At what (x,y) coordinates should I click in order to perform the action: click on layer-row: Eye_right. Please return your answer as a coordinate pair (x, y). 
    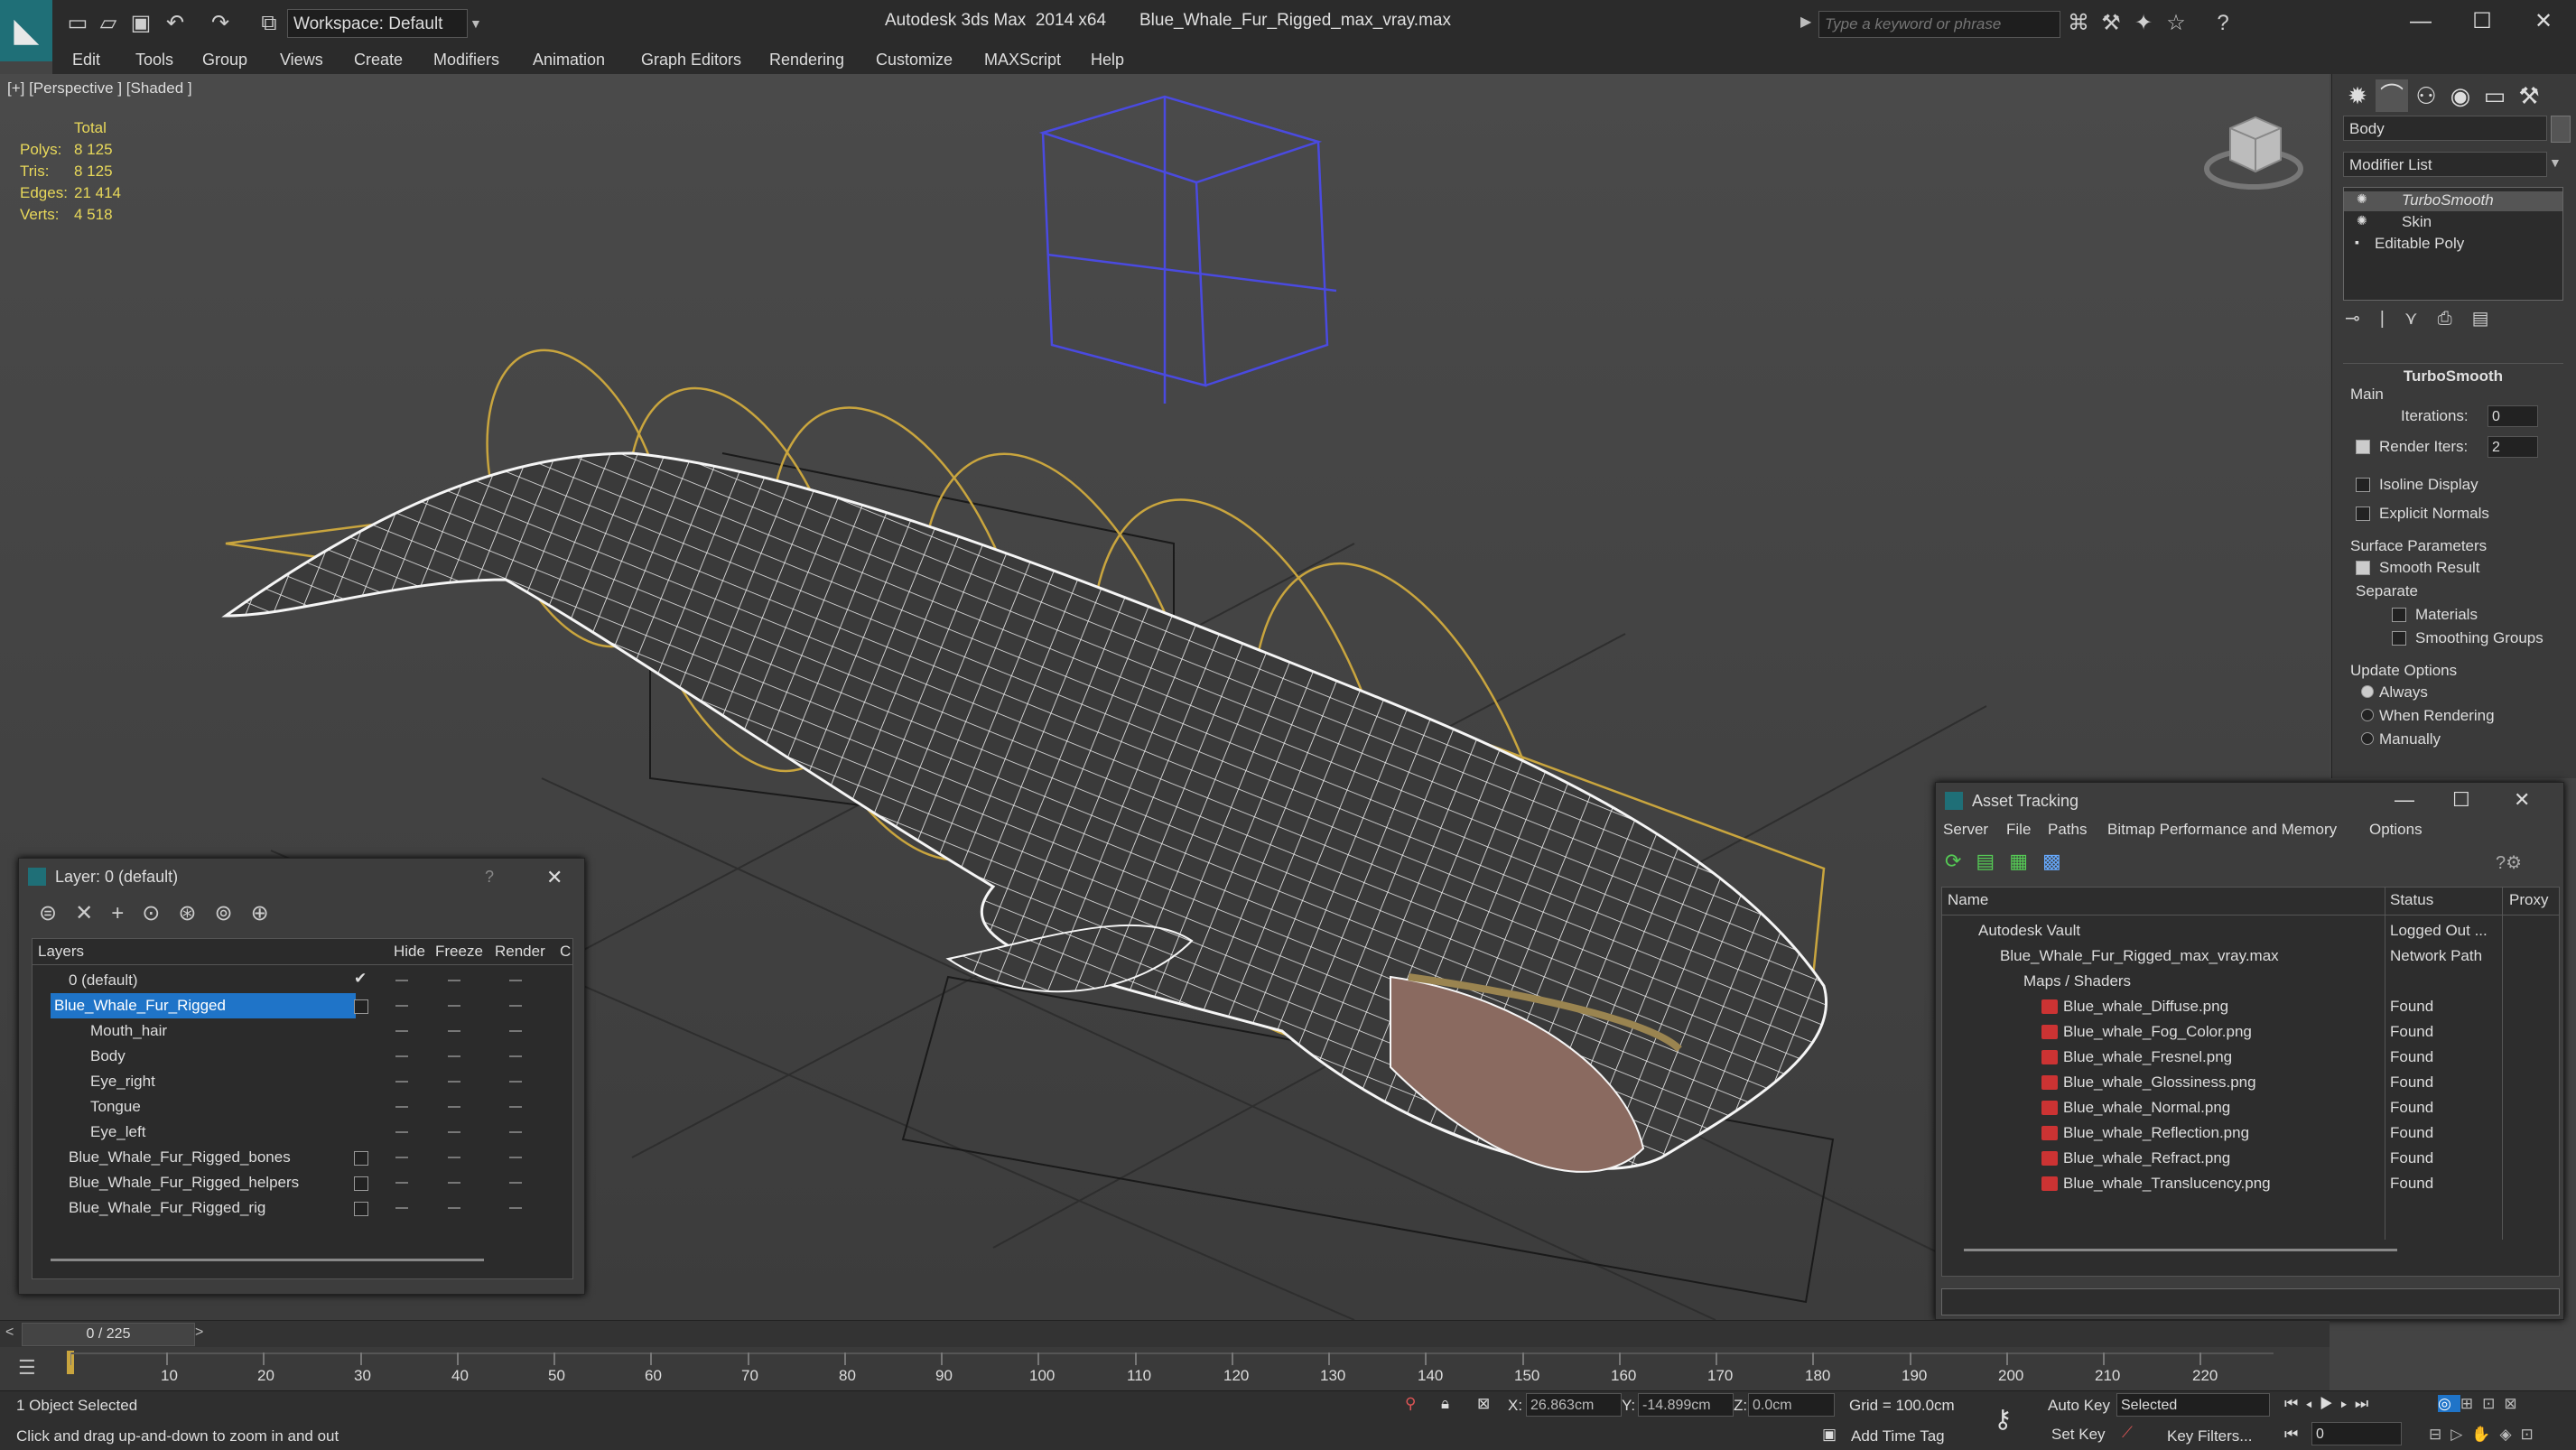
    Looking at the image, I should click on (302, 1081).